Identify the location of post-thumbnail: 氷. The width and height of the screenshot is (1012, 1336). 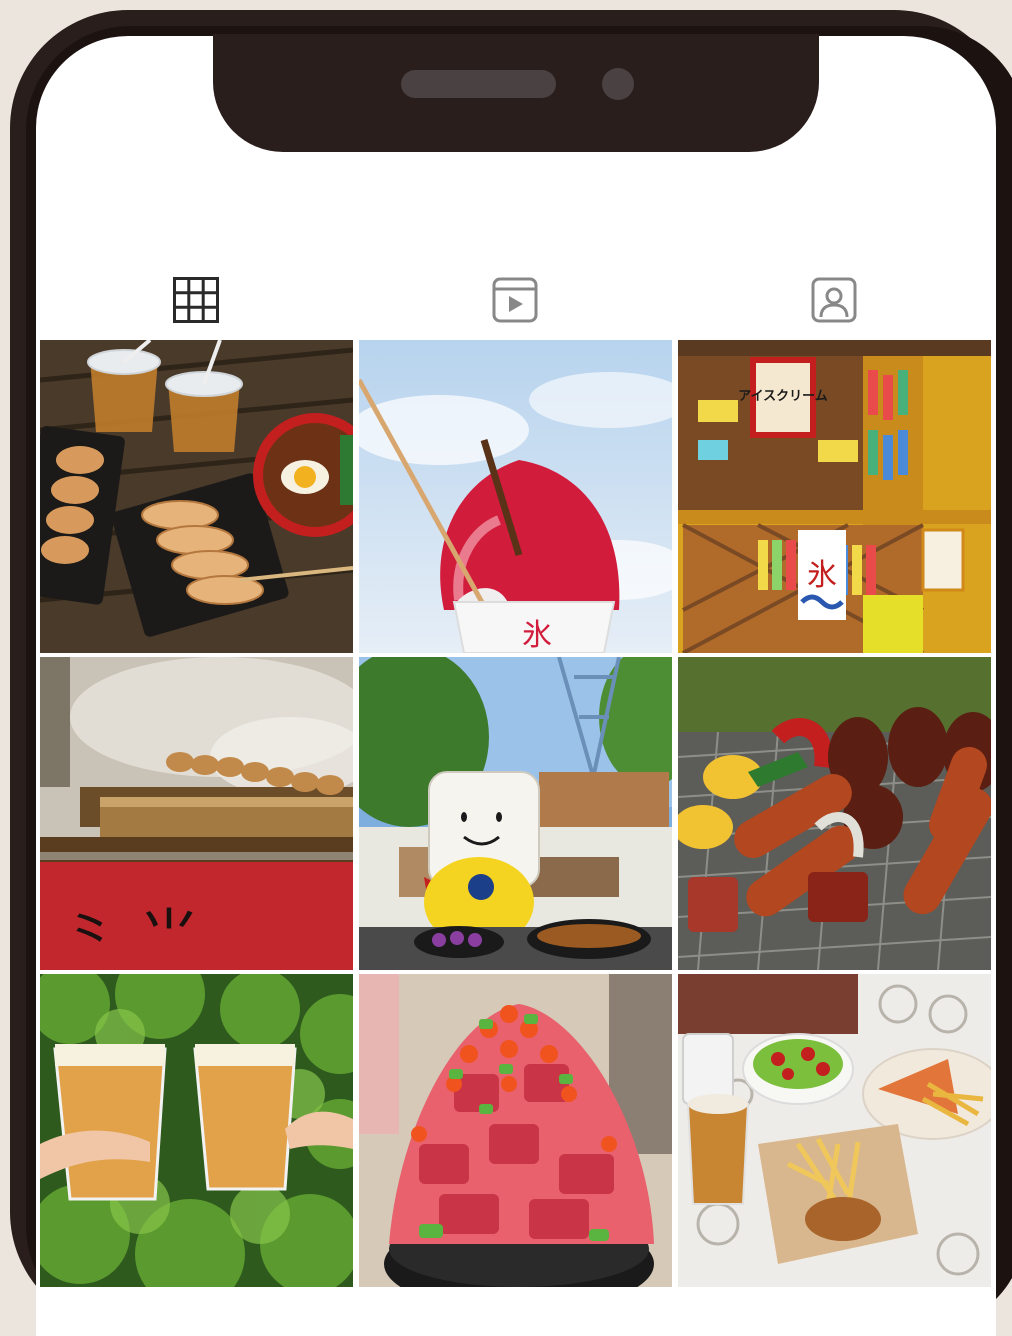
(515, 496).